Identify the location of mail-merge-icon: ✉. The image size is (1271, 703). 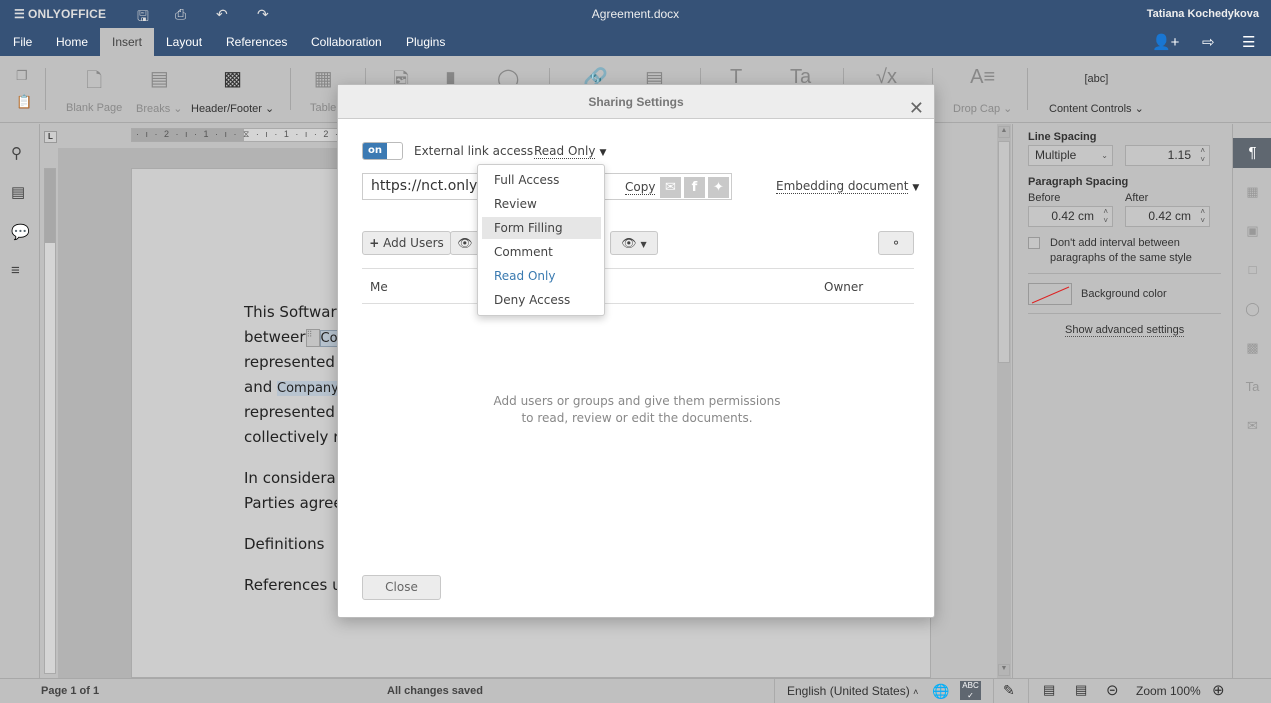
(1252, 426).